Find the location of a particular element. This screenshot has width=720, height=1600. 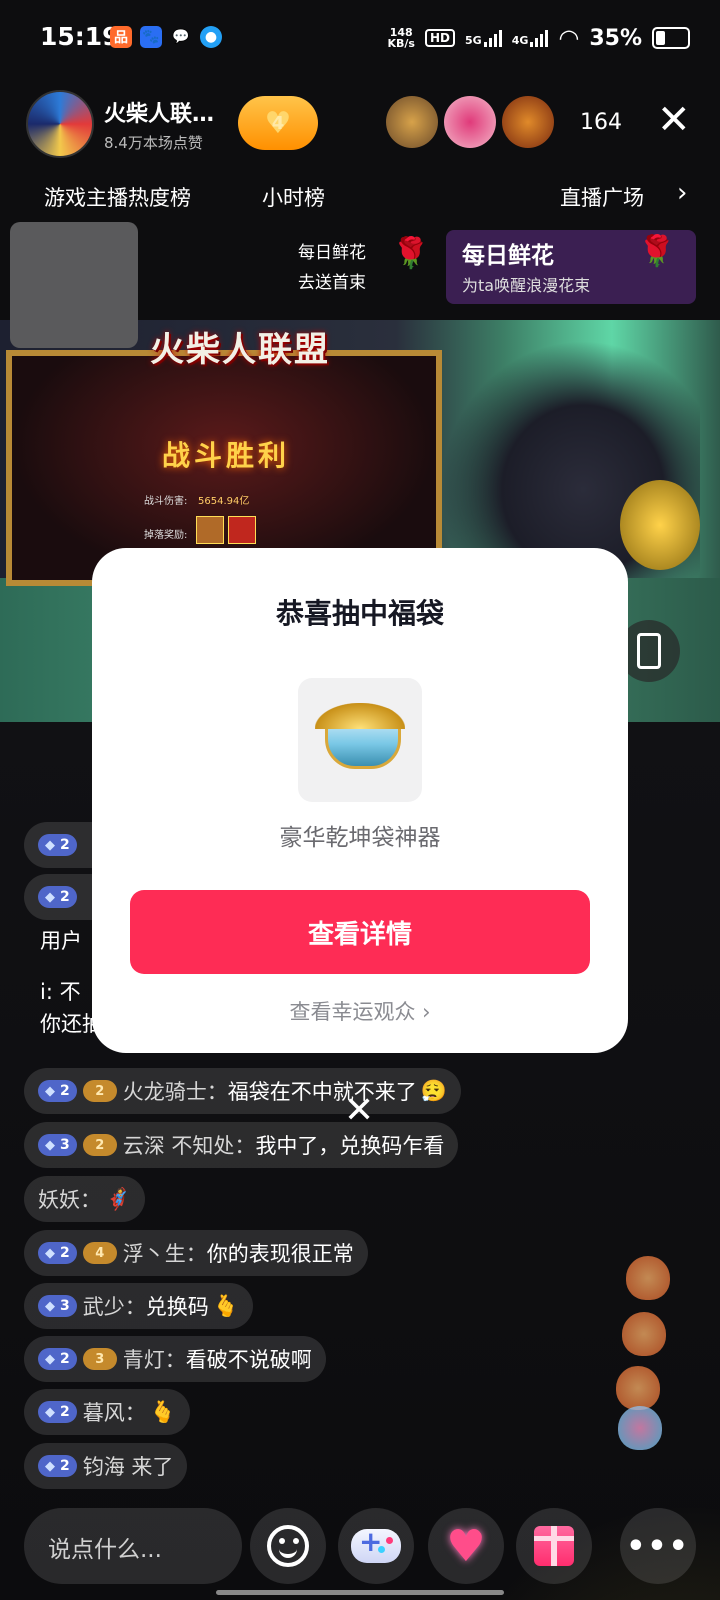

live-plaza-link: 直播广场 is located at coordinates (602, 197).